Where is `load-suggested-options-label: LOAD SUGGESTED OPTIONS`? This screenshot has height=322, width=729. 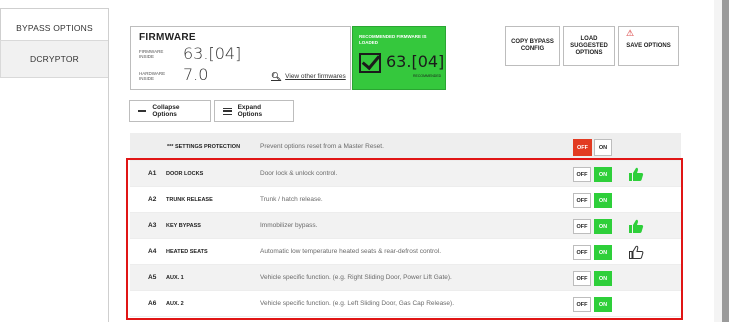
load-suggested-options-label: LOAD SUGGESTED OPTIONS is located at coordinates (589, 45).